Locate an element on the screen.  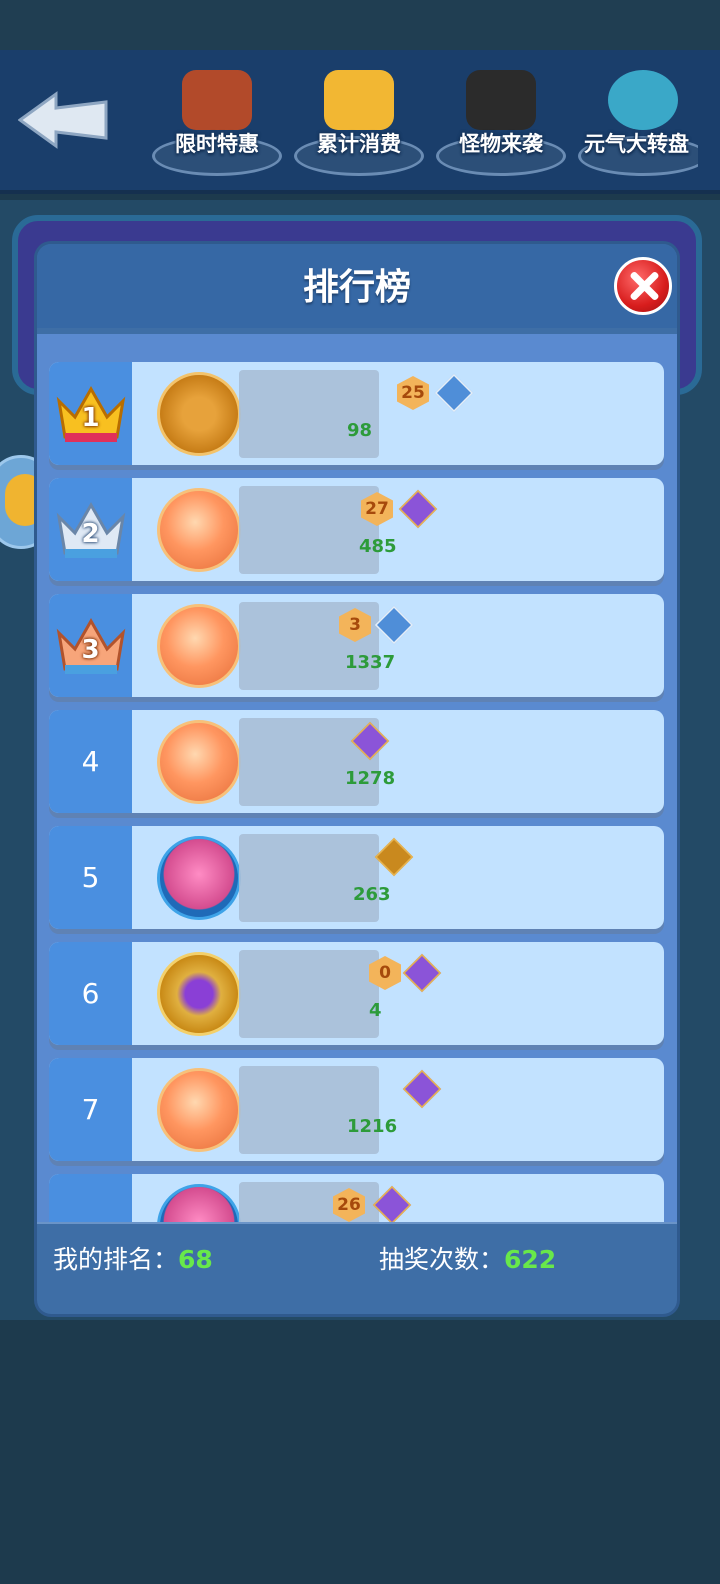
rank-cell: 3 is located at coordinates (90, 645).